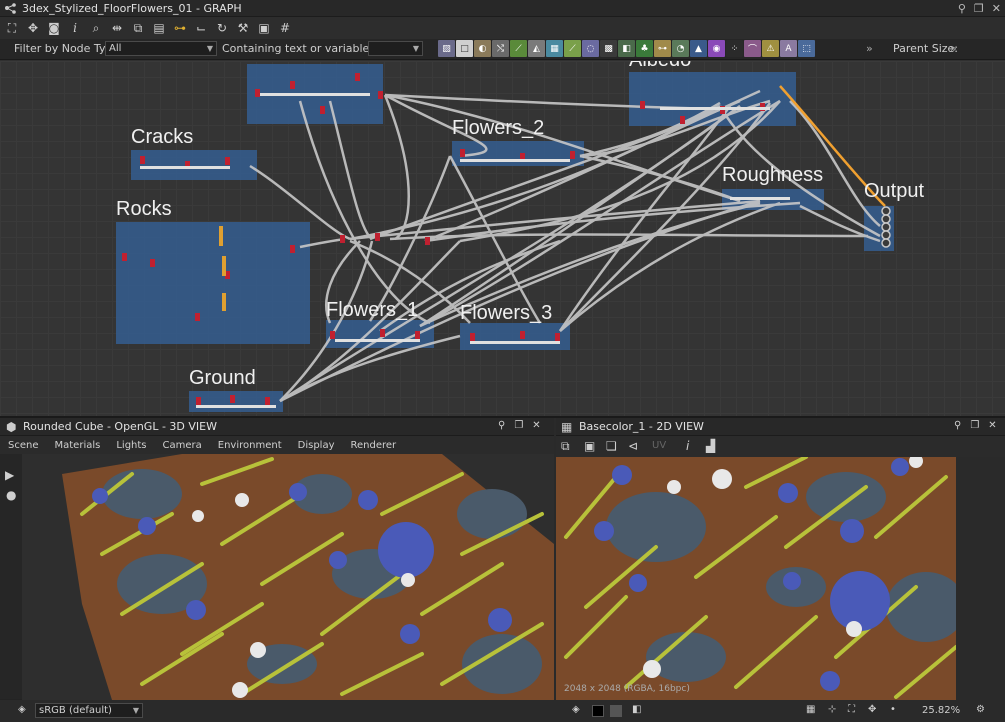 The height and width of the screenshot is (722, 1005). I want to click on layout-icon: ⧉, so click(138, 28).